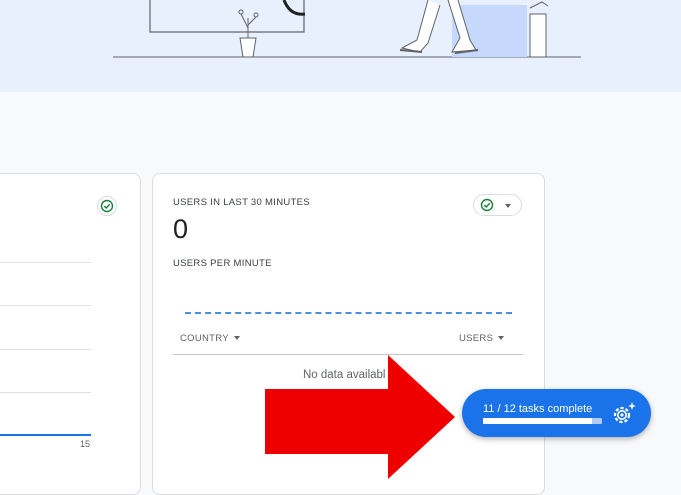 Image resolution: width=681 pixels, height=495 pixels. I want to click on tasks-progress-fill, so click(538, 421).